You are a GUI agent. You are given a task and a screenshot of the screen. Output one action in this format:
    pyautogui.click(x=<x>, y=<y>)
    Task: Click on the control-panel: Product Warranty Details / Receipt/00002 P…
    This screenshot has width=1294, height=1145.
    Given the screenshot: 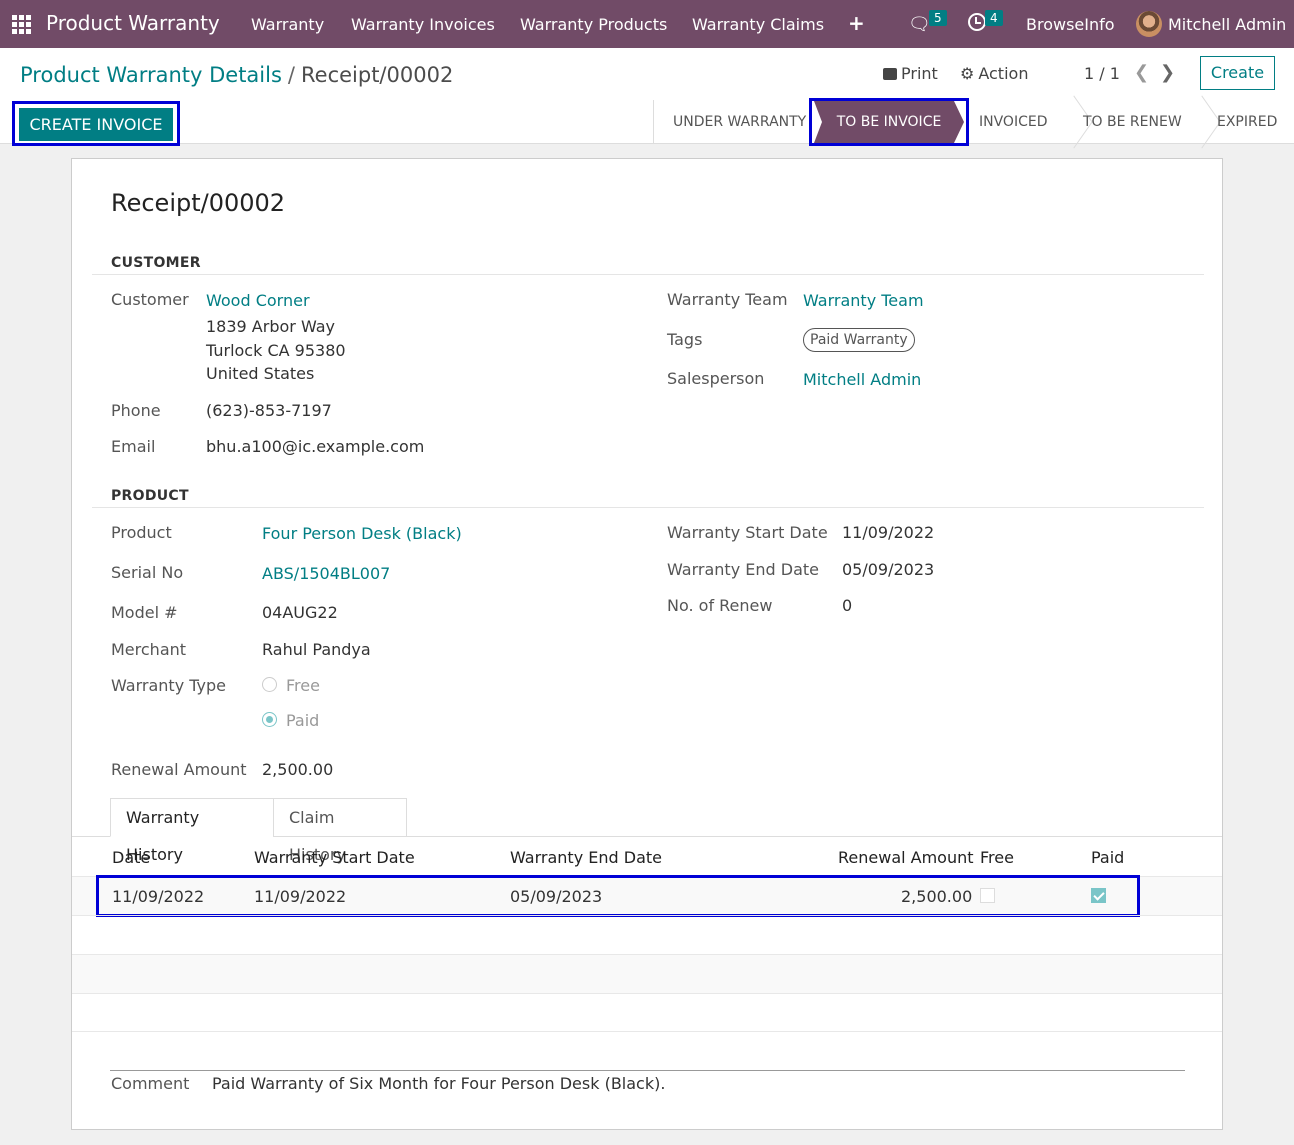 What is the action you would take?
    pyautogui.click(x=647, y=97)
    